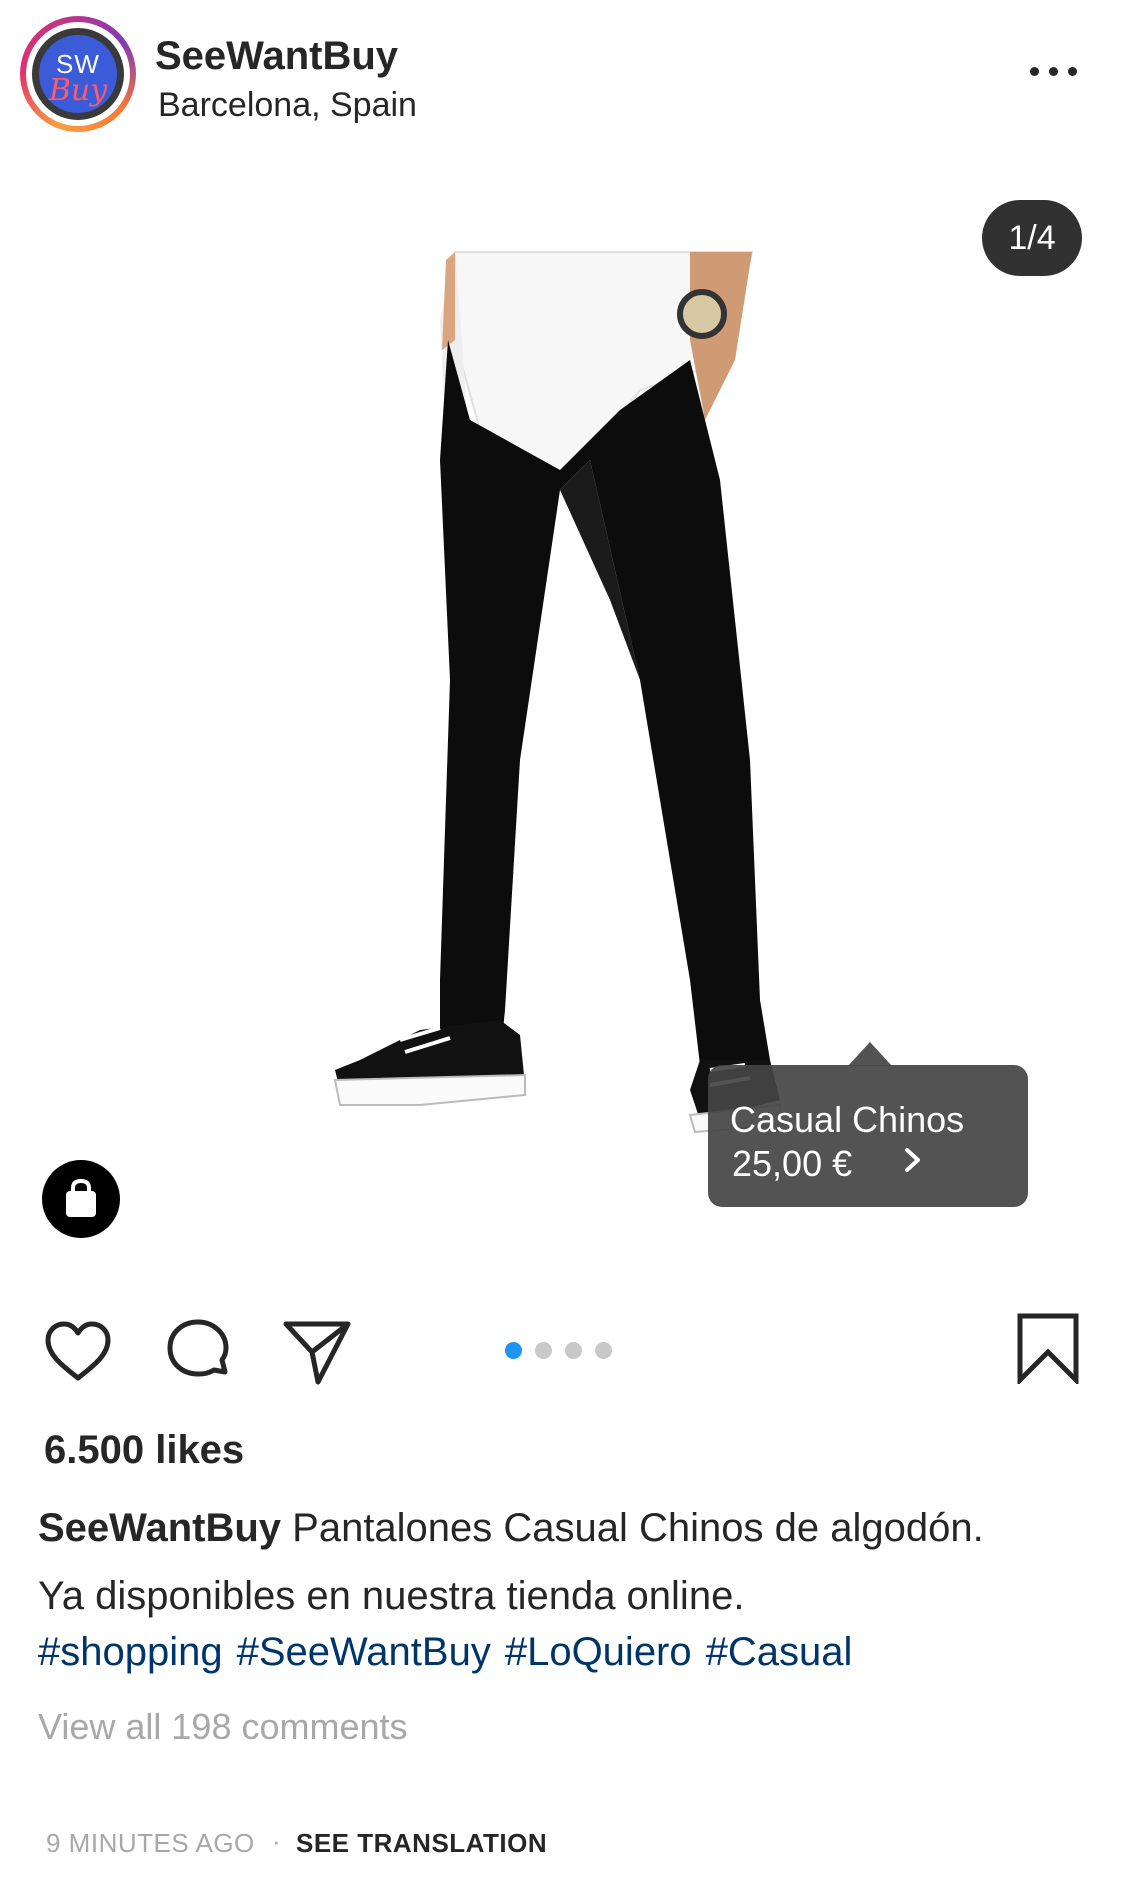  Describe the element at coordinates (287, 105) in the screenshot. I see `post-location: Barcelona, Spain` at that location.